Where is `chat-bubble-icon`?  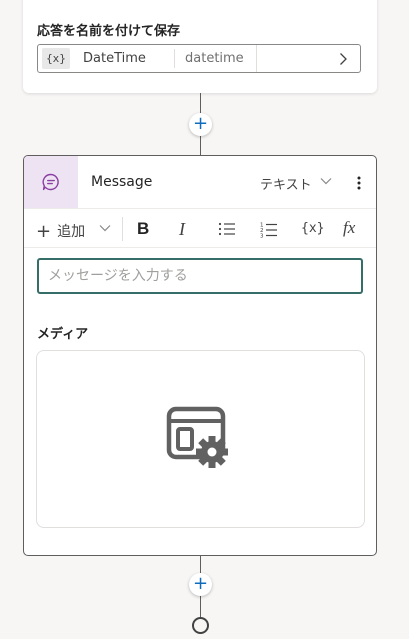
chat-bubble-icon is located at coordinates (50, 182).